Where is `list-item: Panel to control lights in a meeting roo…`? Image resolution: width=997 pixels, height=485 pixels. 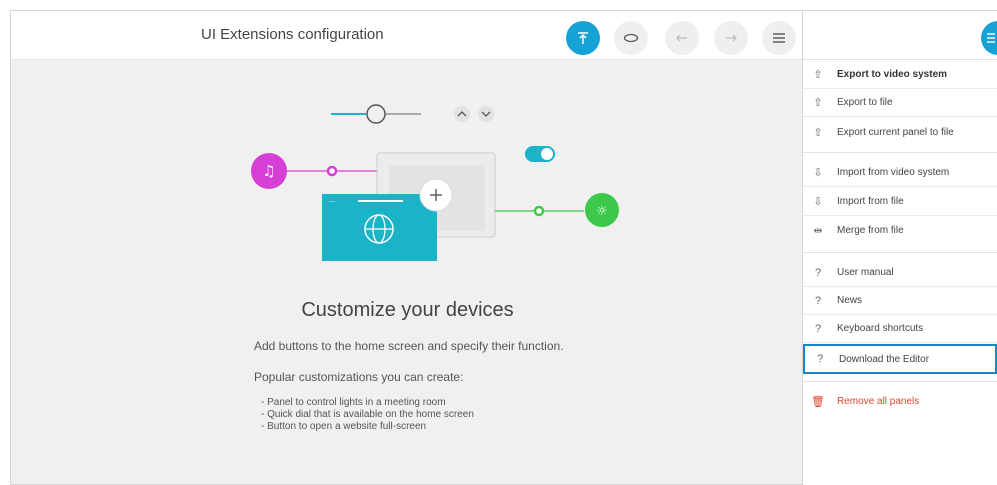
list-item: Panel to control lights in a meeting roo… is located at coordinates (367, 403).